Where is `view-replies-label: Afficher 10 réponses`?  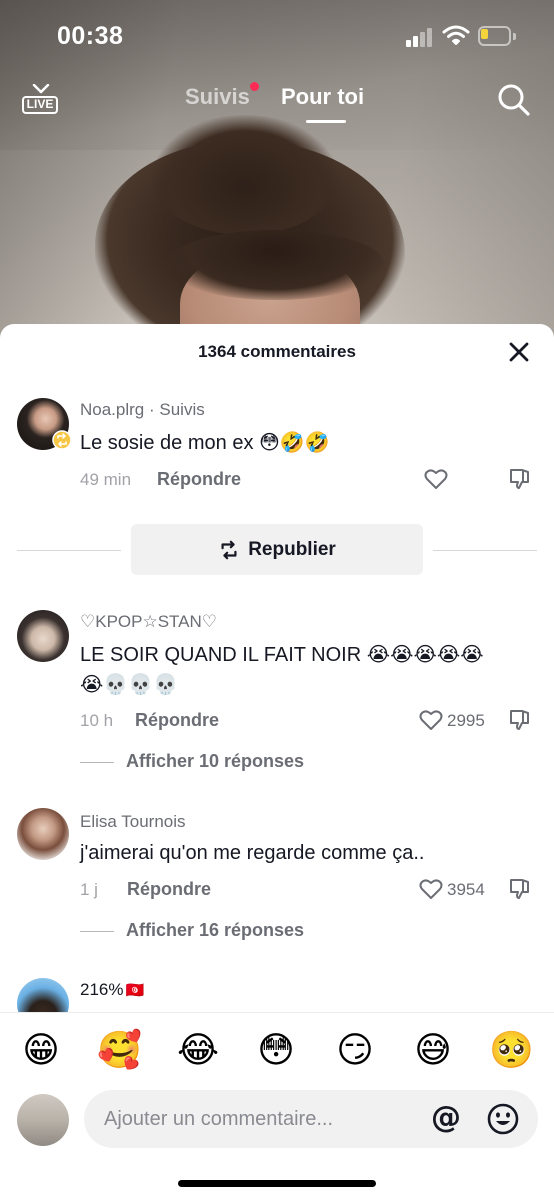 view-replies-label: Afficher 10 réponses is located at coordinates (215, 761).